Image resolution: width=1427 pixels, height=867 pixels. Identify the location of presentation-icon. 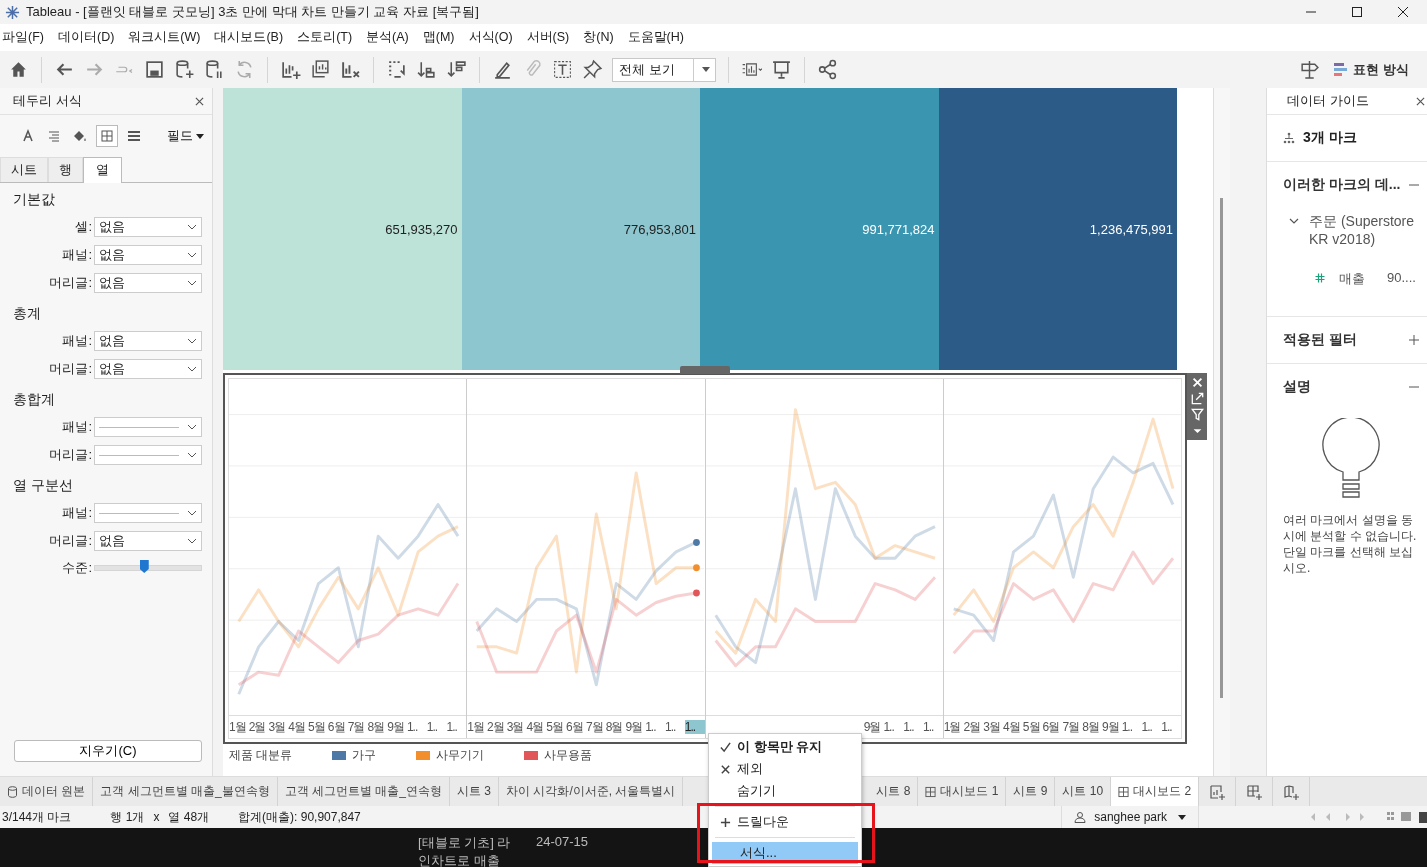
(781, 69).